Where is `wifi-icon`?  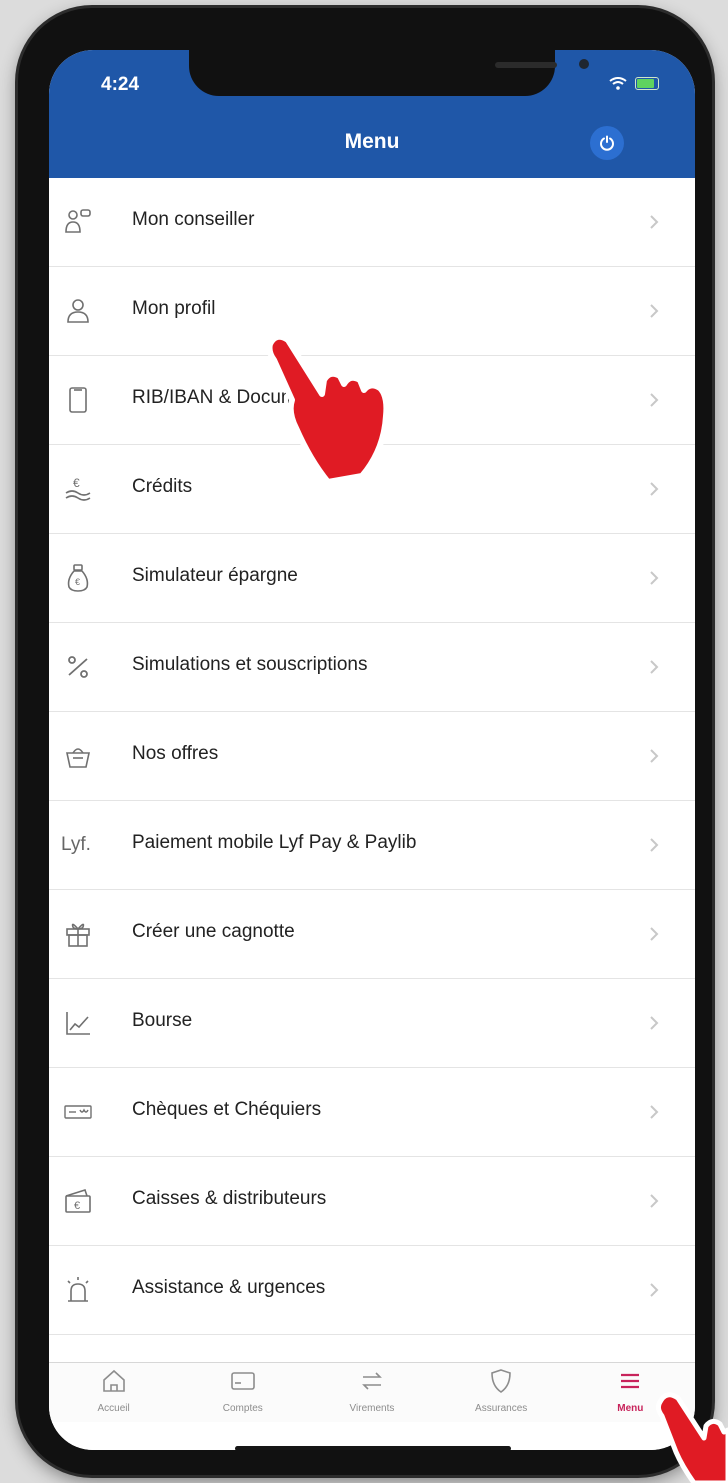 wifi-icon is located at coordinates (618, 83).